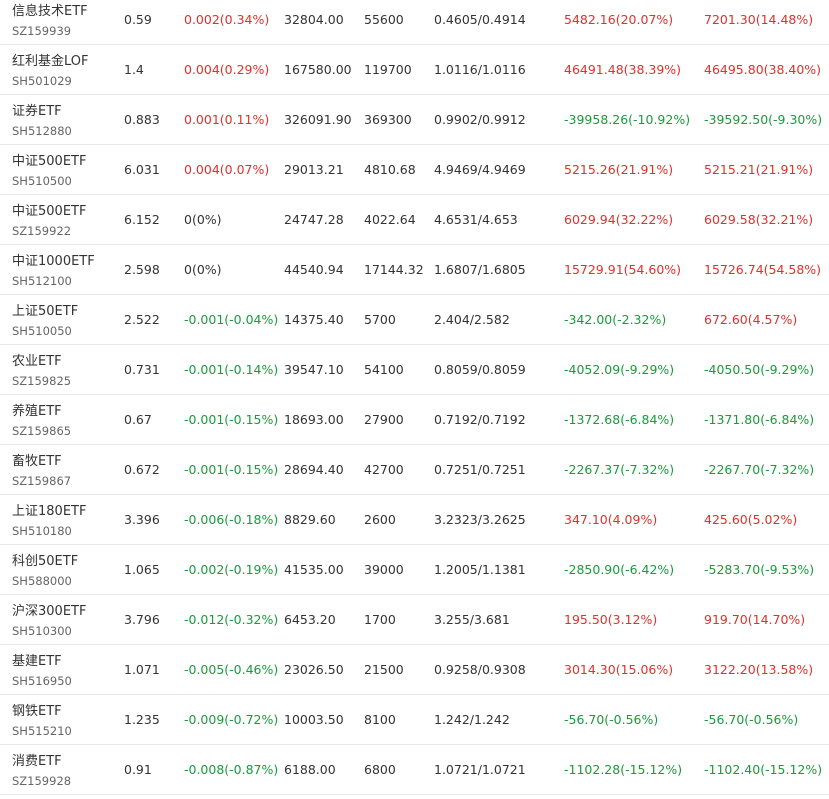 The width and height of the screenshot is (829, 799). I want to click on price-change: 0(0%), so click(203, 219).